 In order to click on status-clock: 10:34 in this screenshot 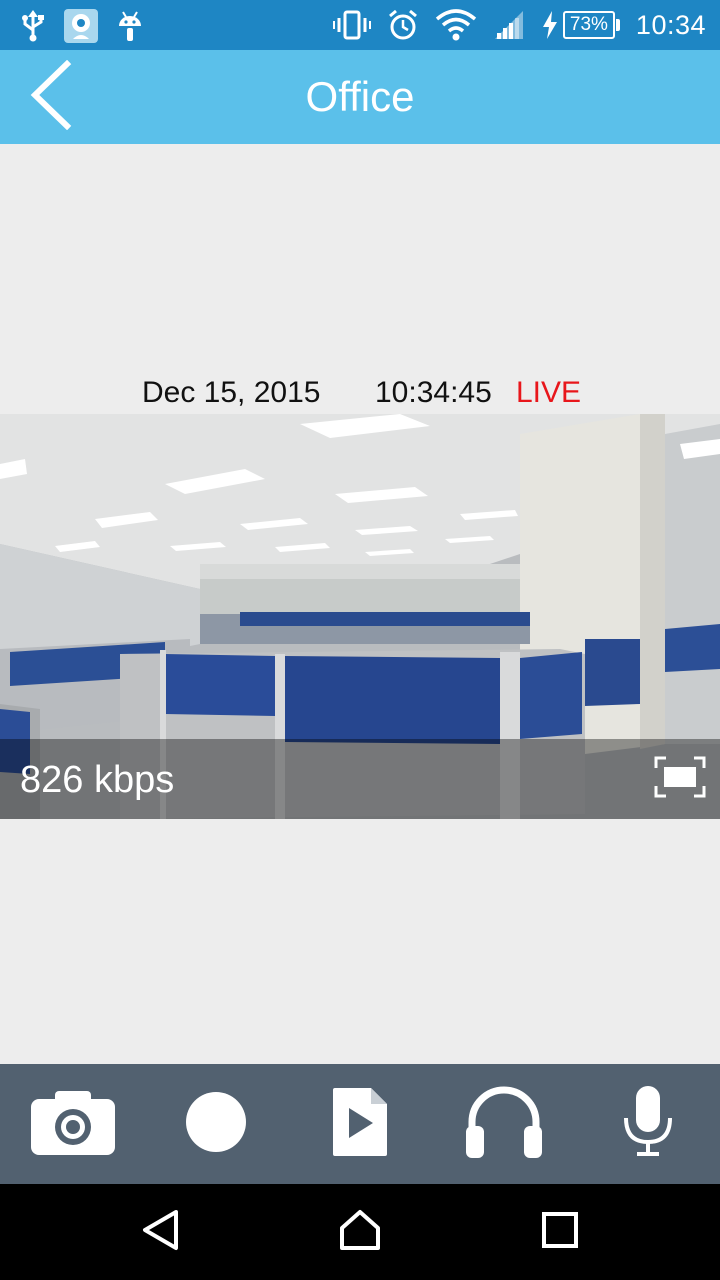, I will do `click(670, 24)`.